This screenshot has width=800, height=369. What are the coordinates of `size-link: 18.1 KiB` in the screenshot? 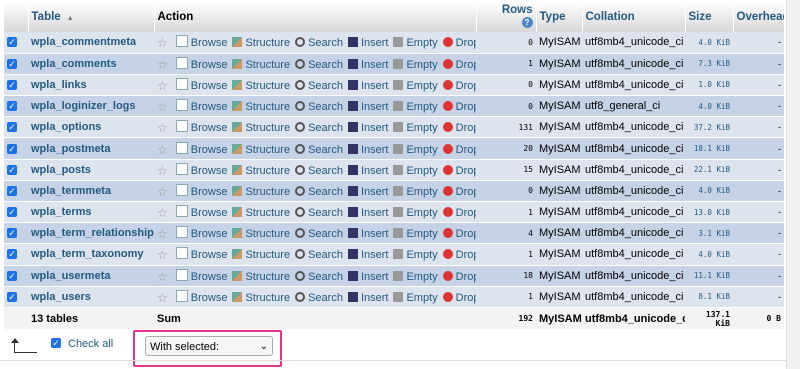 It's located at (709, 148).